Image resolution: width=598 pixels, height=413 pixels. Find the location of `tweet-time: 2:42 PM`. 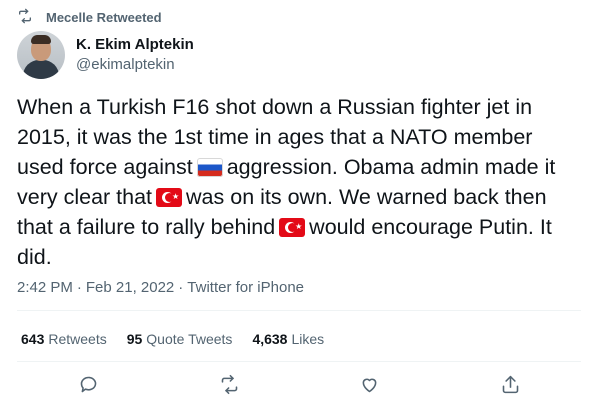

tweet-time: 2:42 PM is located at coordinates (45, 287).